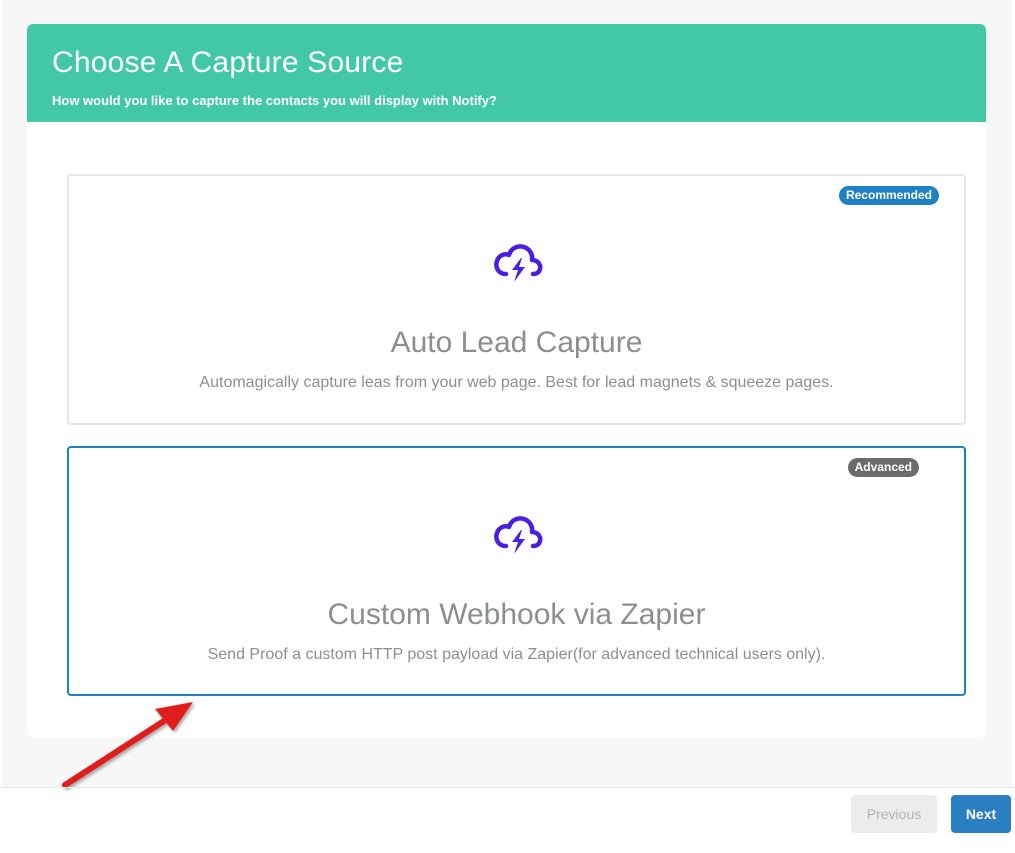 The height and width of the screenshot is (853, 1015). Describe the element at coordinates (228, 62) in the screenshot. I see `page-title: Choose A Capture Source` at that location.